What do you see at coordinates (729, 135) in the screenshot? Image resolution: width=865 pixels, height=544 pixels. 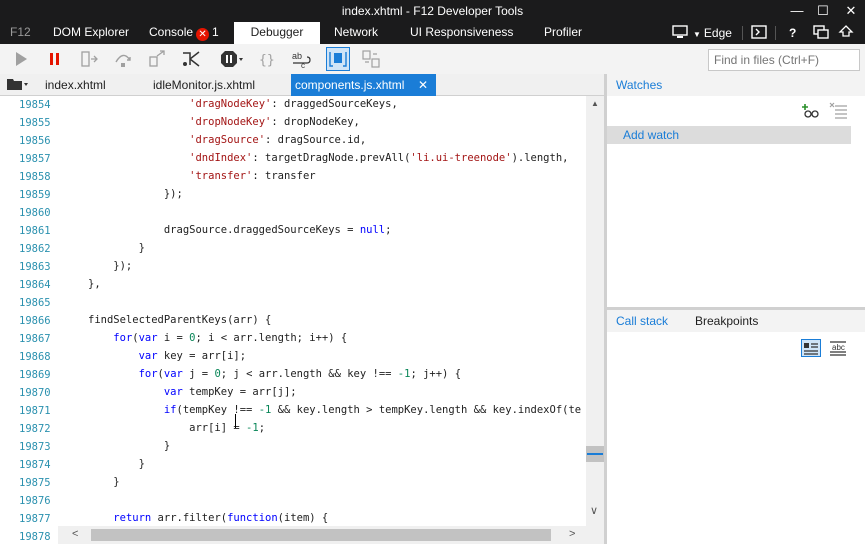 I see `add-watch-row: Add watch` at bounding box center [729, 135].